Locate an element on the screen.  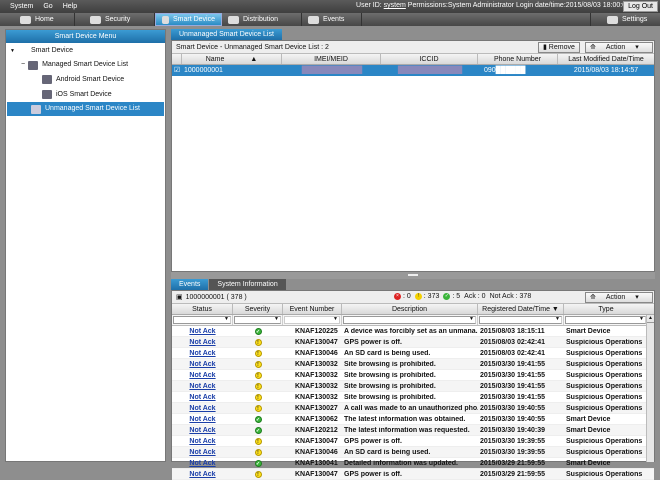
event-number-cell: KNAF130062 is located at coordinates (316, 419).